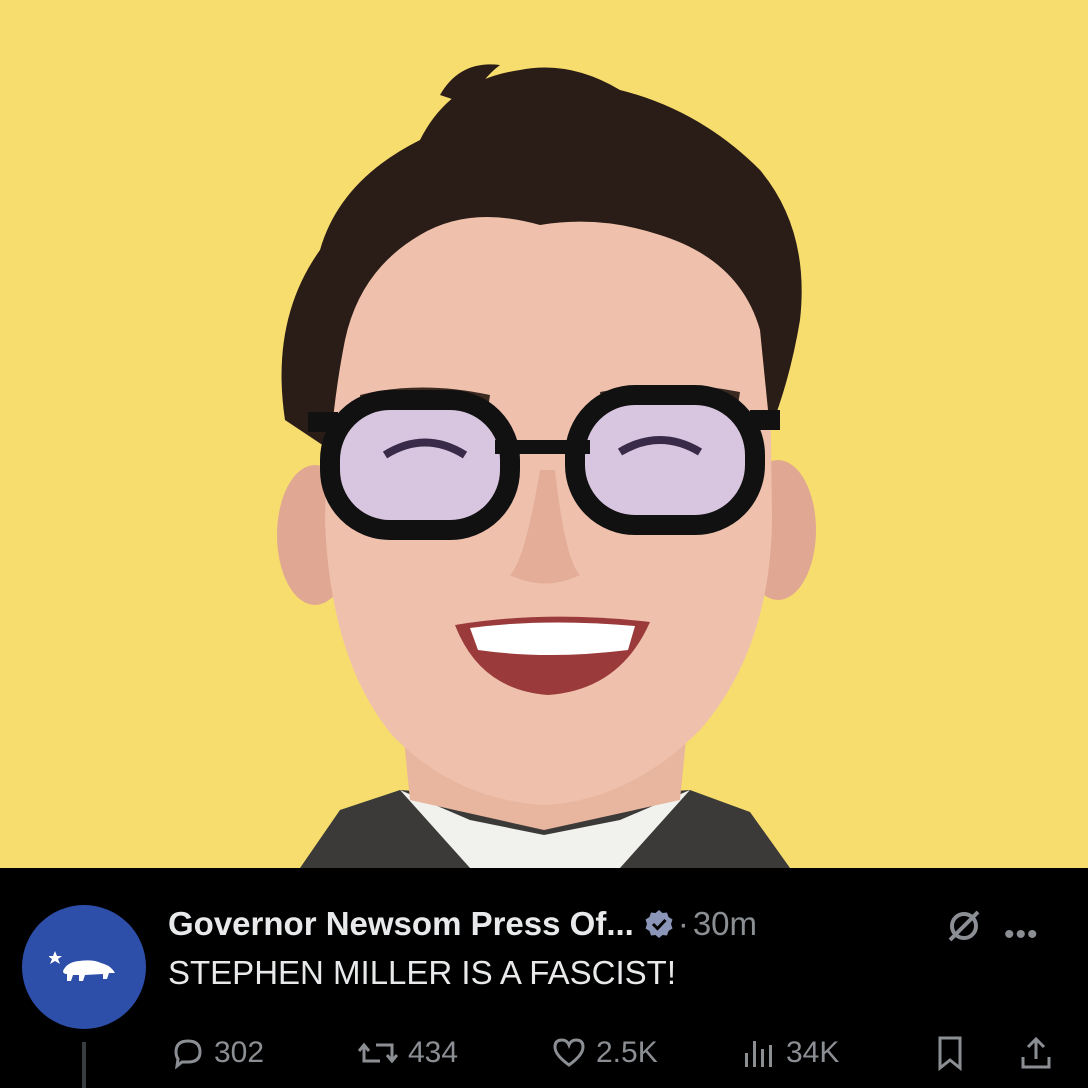 This screenshot has height=1088, width=1088. I want to click on share-button, so click(1041, 1053).